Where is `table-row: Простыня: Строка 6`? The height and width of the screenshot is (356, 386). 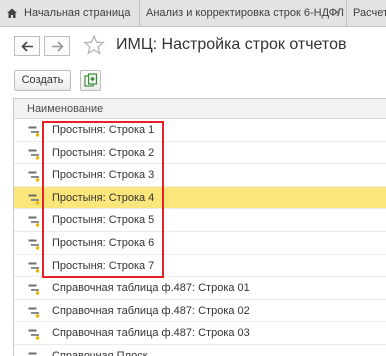
table-row: Простыня: Строка 6 is located at coordinates (200, 243).